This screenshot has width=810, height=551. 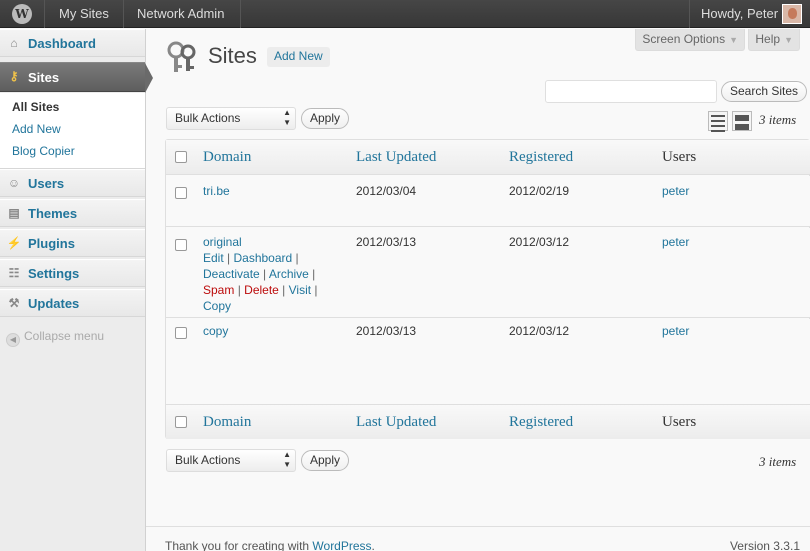 I want to click on avatar, so click(x=792, y=14).